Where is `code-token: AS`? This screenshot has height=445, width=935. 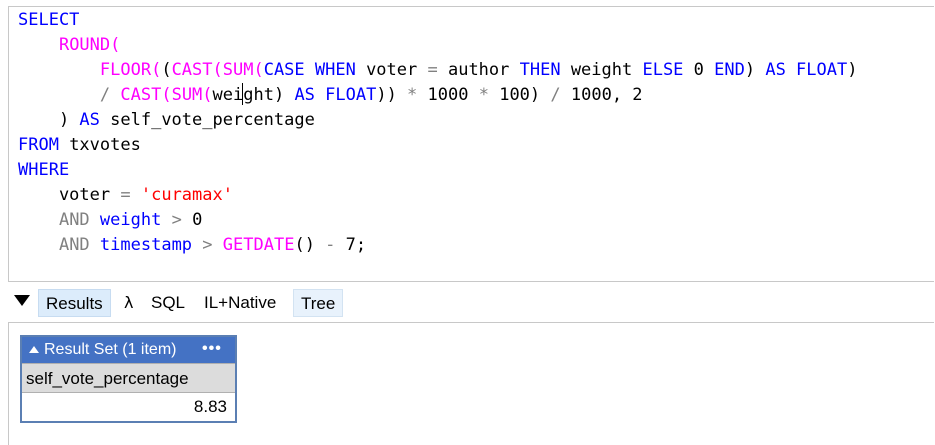 code-token: AS is located at coordinates (89, 120).